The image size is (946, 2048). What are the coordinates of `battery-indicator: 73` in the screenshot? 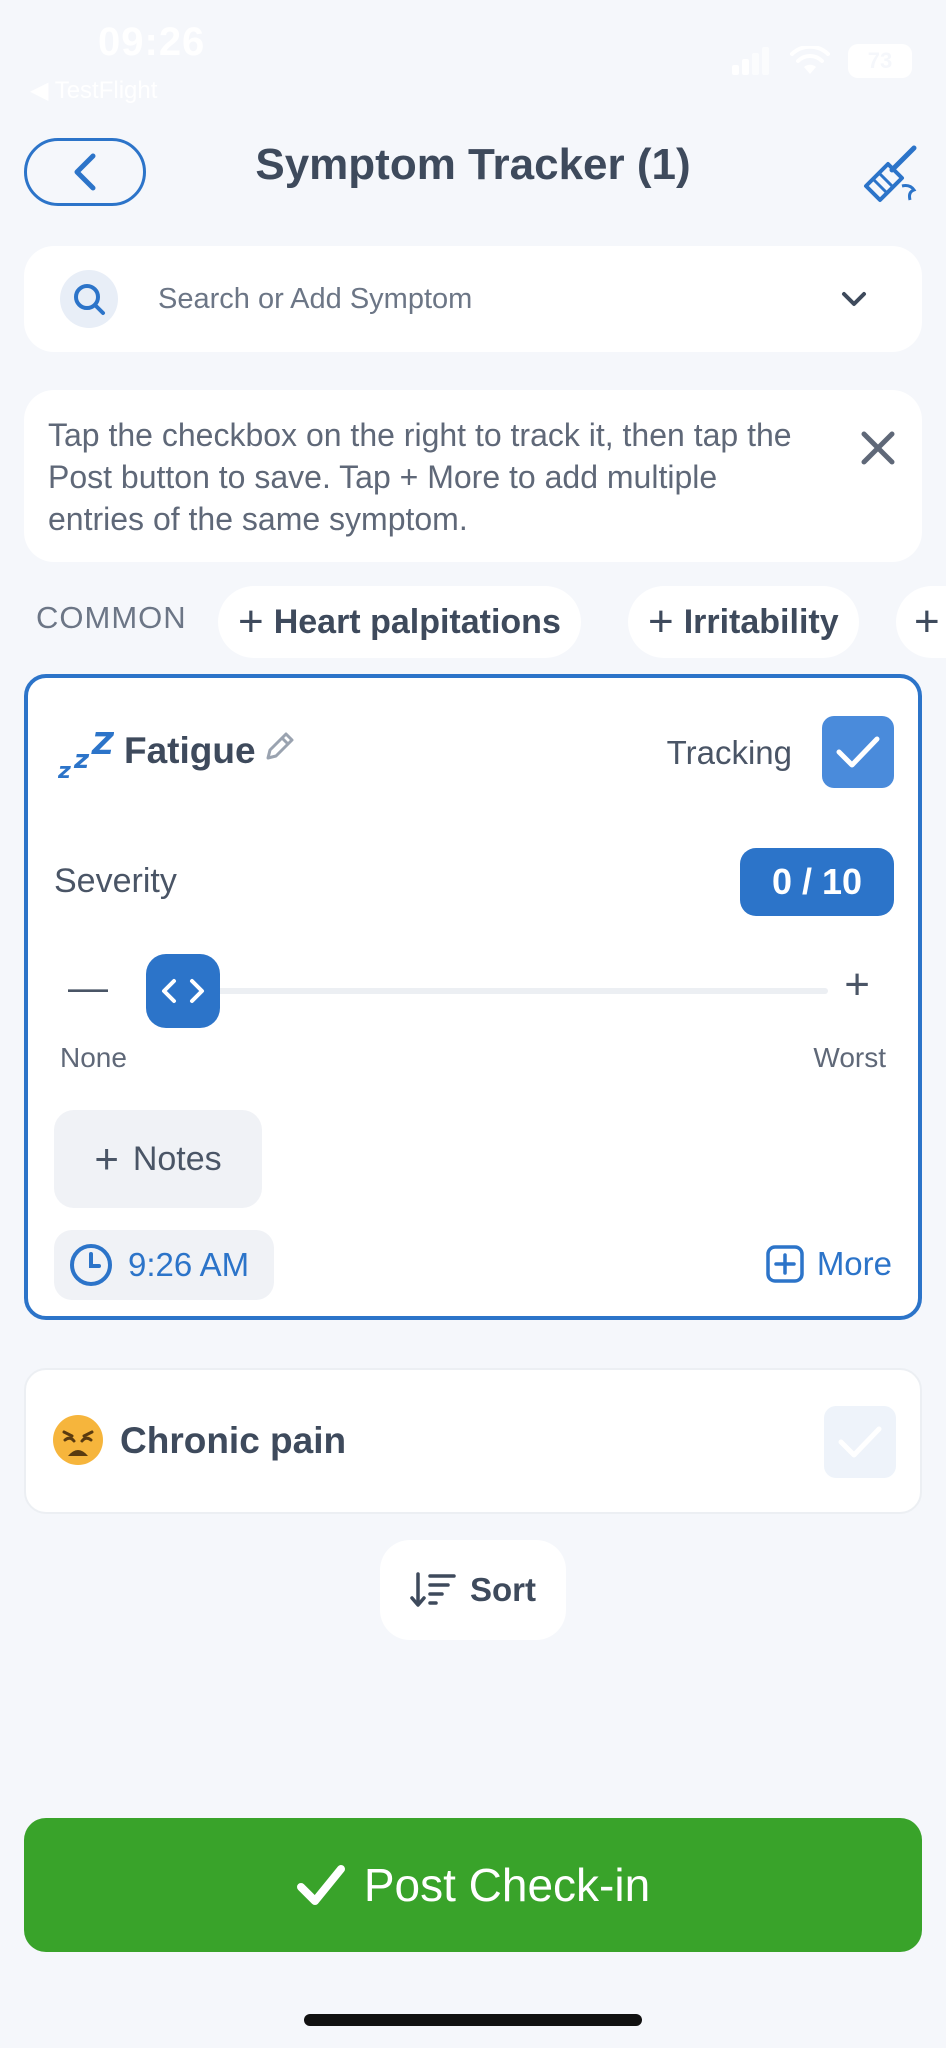 It's located at (880, 61).